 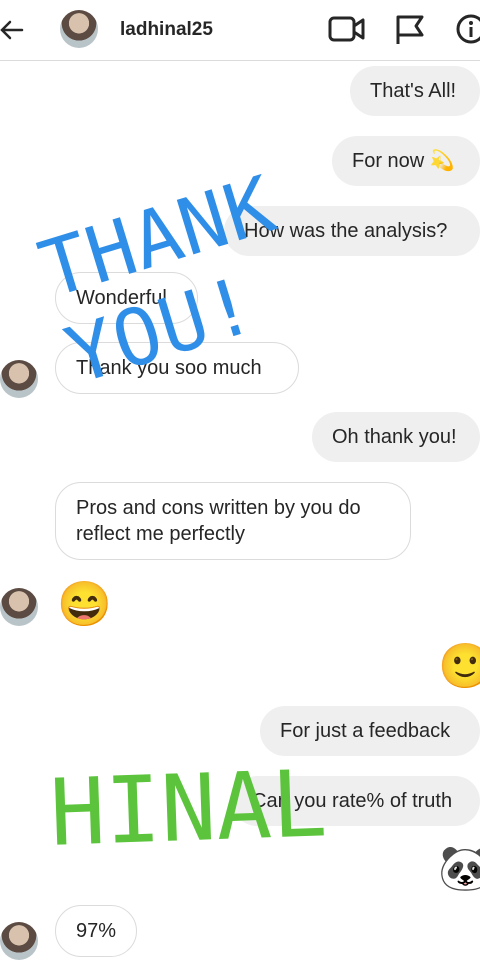 I want to click on message-text: For now, so click(x=388, y=161).